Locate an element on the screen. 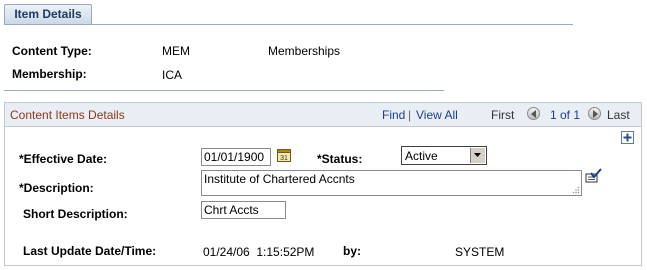  description-label: *Description: is located at coordinates (56, 188).